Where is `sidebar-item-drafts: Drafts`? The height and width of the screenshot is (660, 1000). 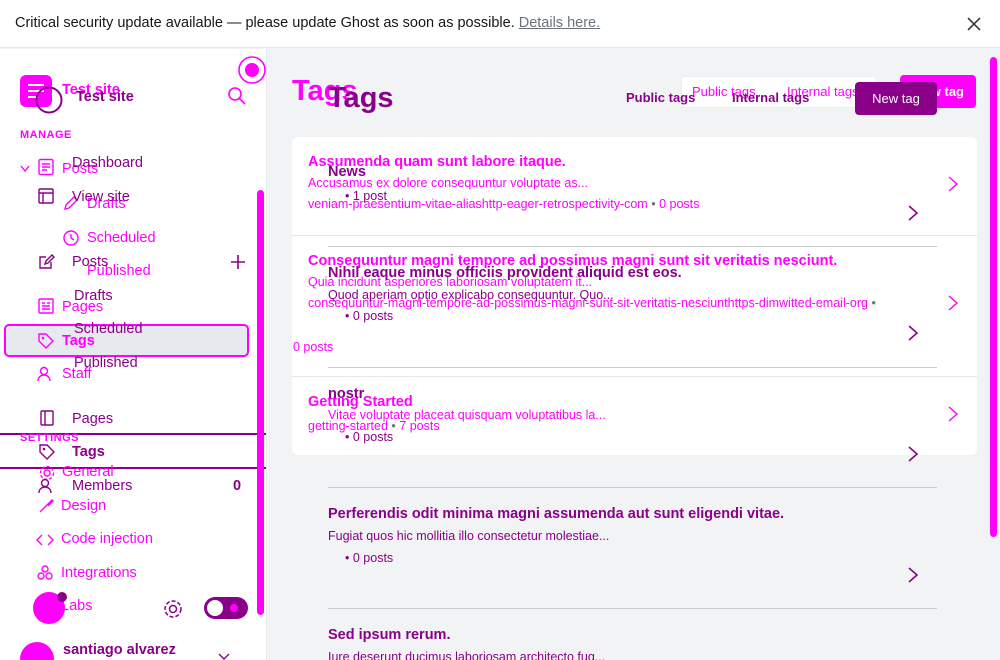 sidebar-item-drafts: Drafts is located at coordinates (93, 296).